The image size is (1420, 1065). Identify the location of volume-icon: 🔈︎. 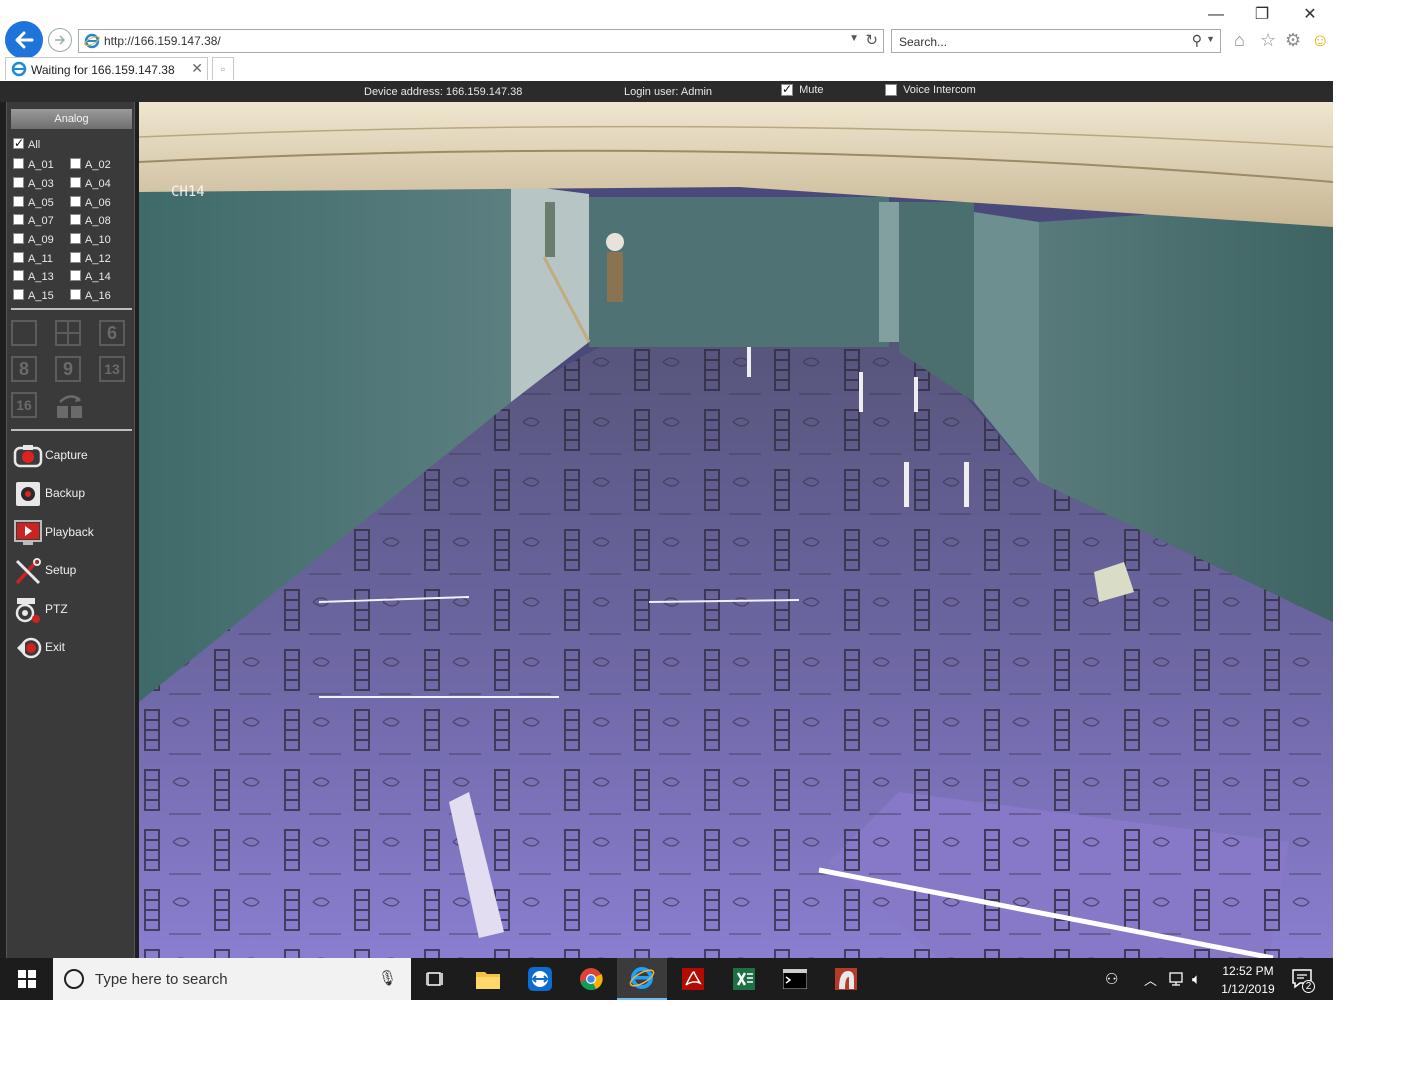
(1196, 979).